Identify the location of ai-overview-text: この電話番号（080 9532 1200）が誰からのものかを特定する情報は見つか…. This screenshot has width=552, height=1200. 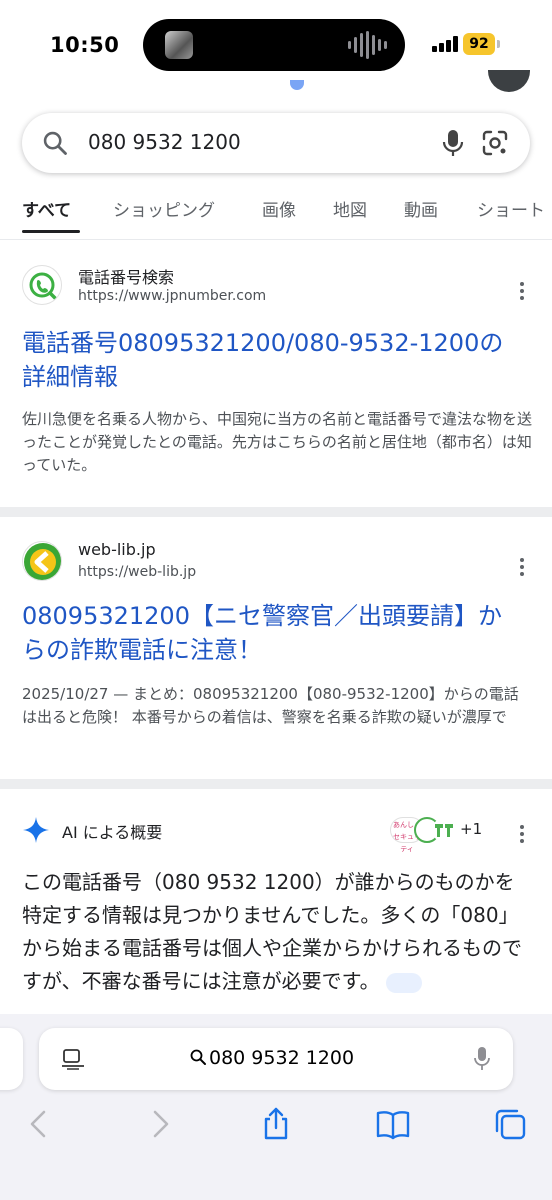
(277, 941).